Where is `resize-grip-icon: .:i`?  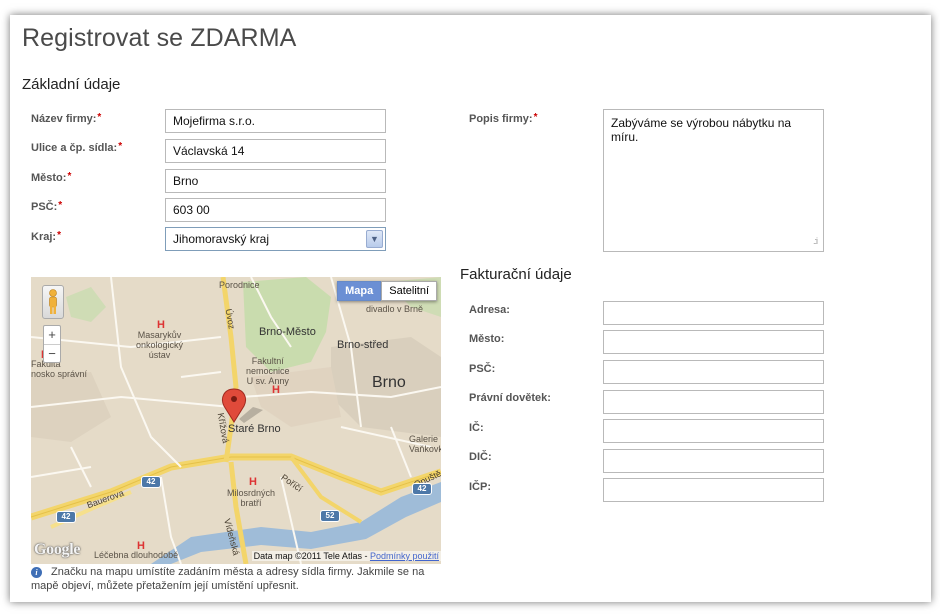 resize-grip-icon: .:i is located at coordinates (815, 241).